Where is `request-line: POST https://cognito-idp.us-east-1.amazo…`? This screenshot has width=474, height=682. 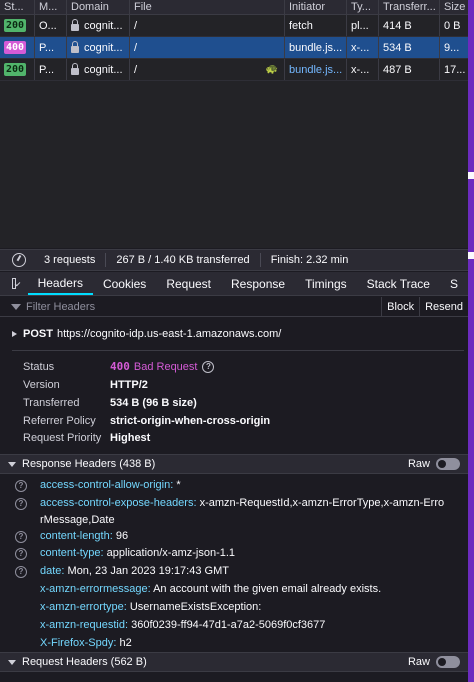 request-line: POST https://cognito-idp.us-east-1.amazo… is located at coordinates (146, 334).